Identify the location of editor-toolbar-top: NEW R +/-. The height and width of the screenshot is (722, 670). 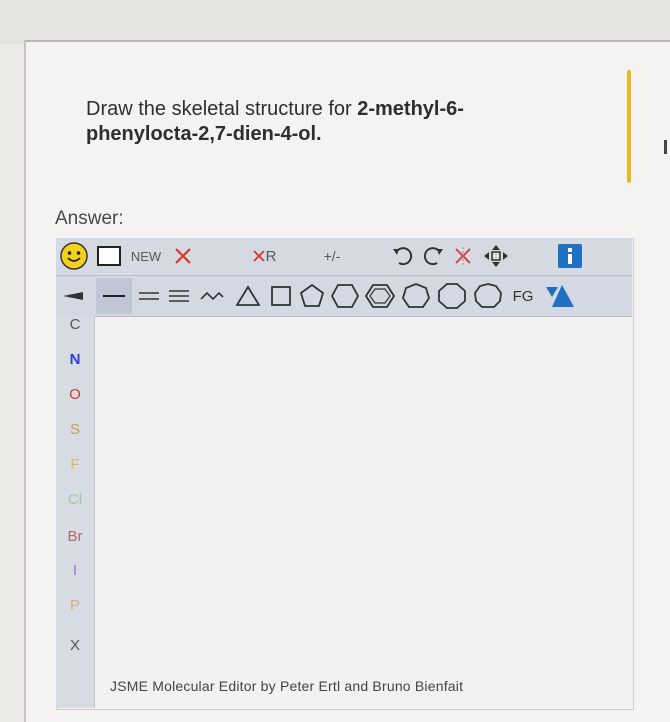
(344, 257).